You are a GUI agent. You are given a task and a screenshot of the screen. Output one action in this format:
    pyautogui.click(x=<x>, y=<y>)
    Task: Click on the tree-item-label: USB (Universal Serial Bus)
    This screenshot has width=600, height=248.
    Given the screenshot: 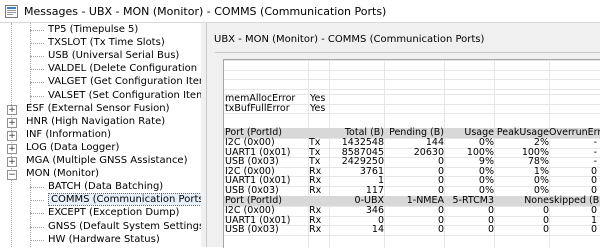 What is the action you would take?
    pyautogui.click(x=114, y=56)
    